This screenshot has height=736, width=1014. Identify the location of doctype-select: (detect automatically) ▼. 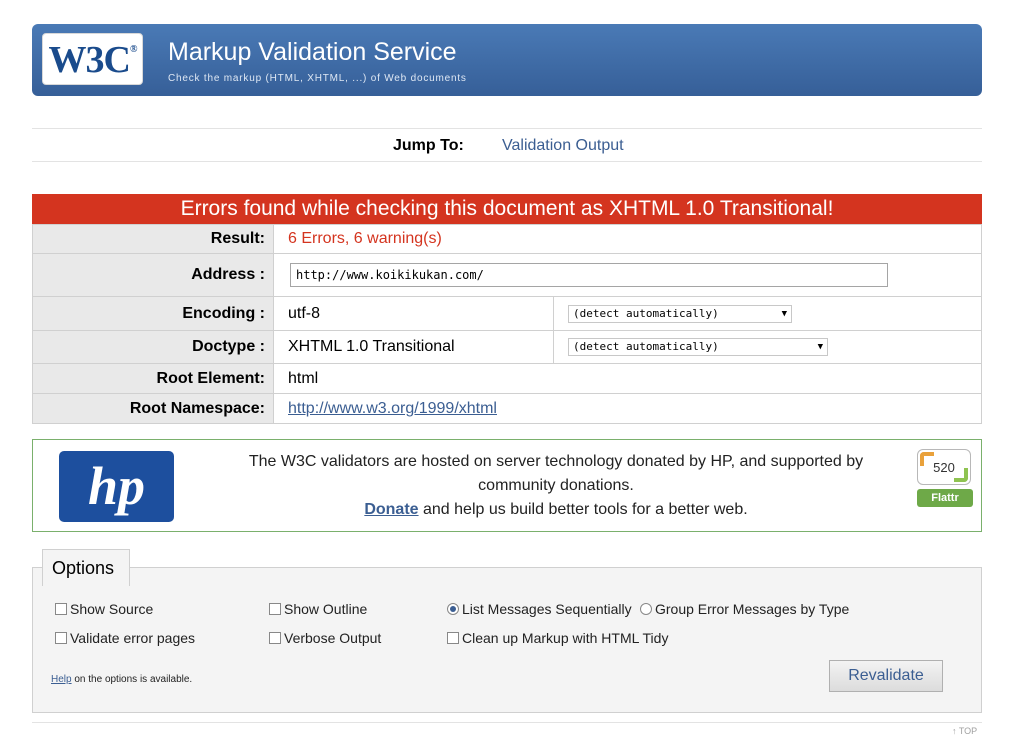
(698, 347).